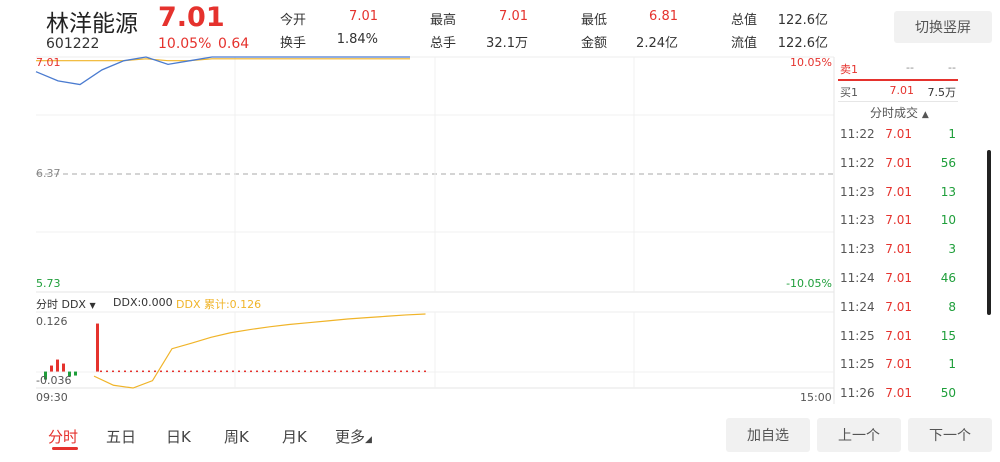  What do you see at coordinates (894, 113) in the screenshot?
I see `ticks-title-label: 分时成交` at bounding box center [894, 113].